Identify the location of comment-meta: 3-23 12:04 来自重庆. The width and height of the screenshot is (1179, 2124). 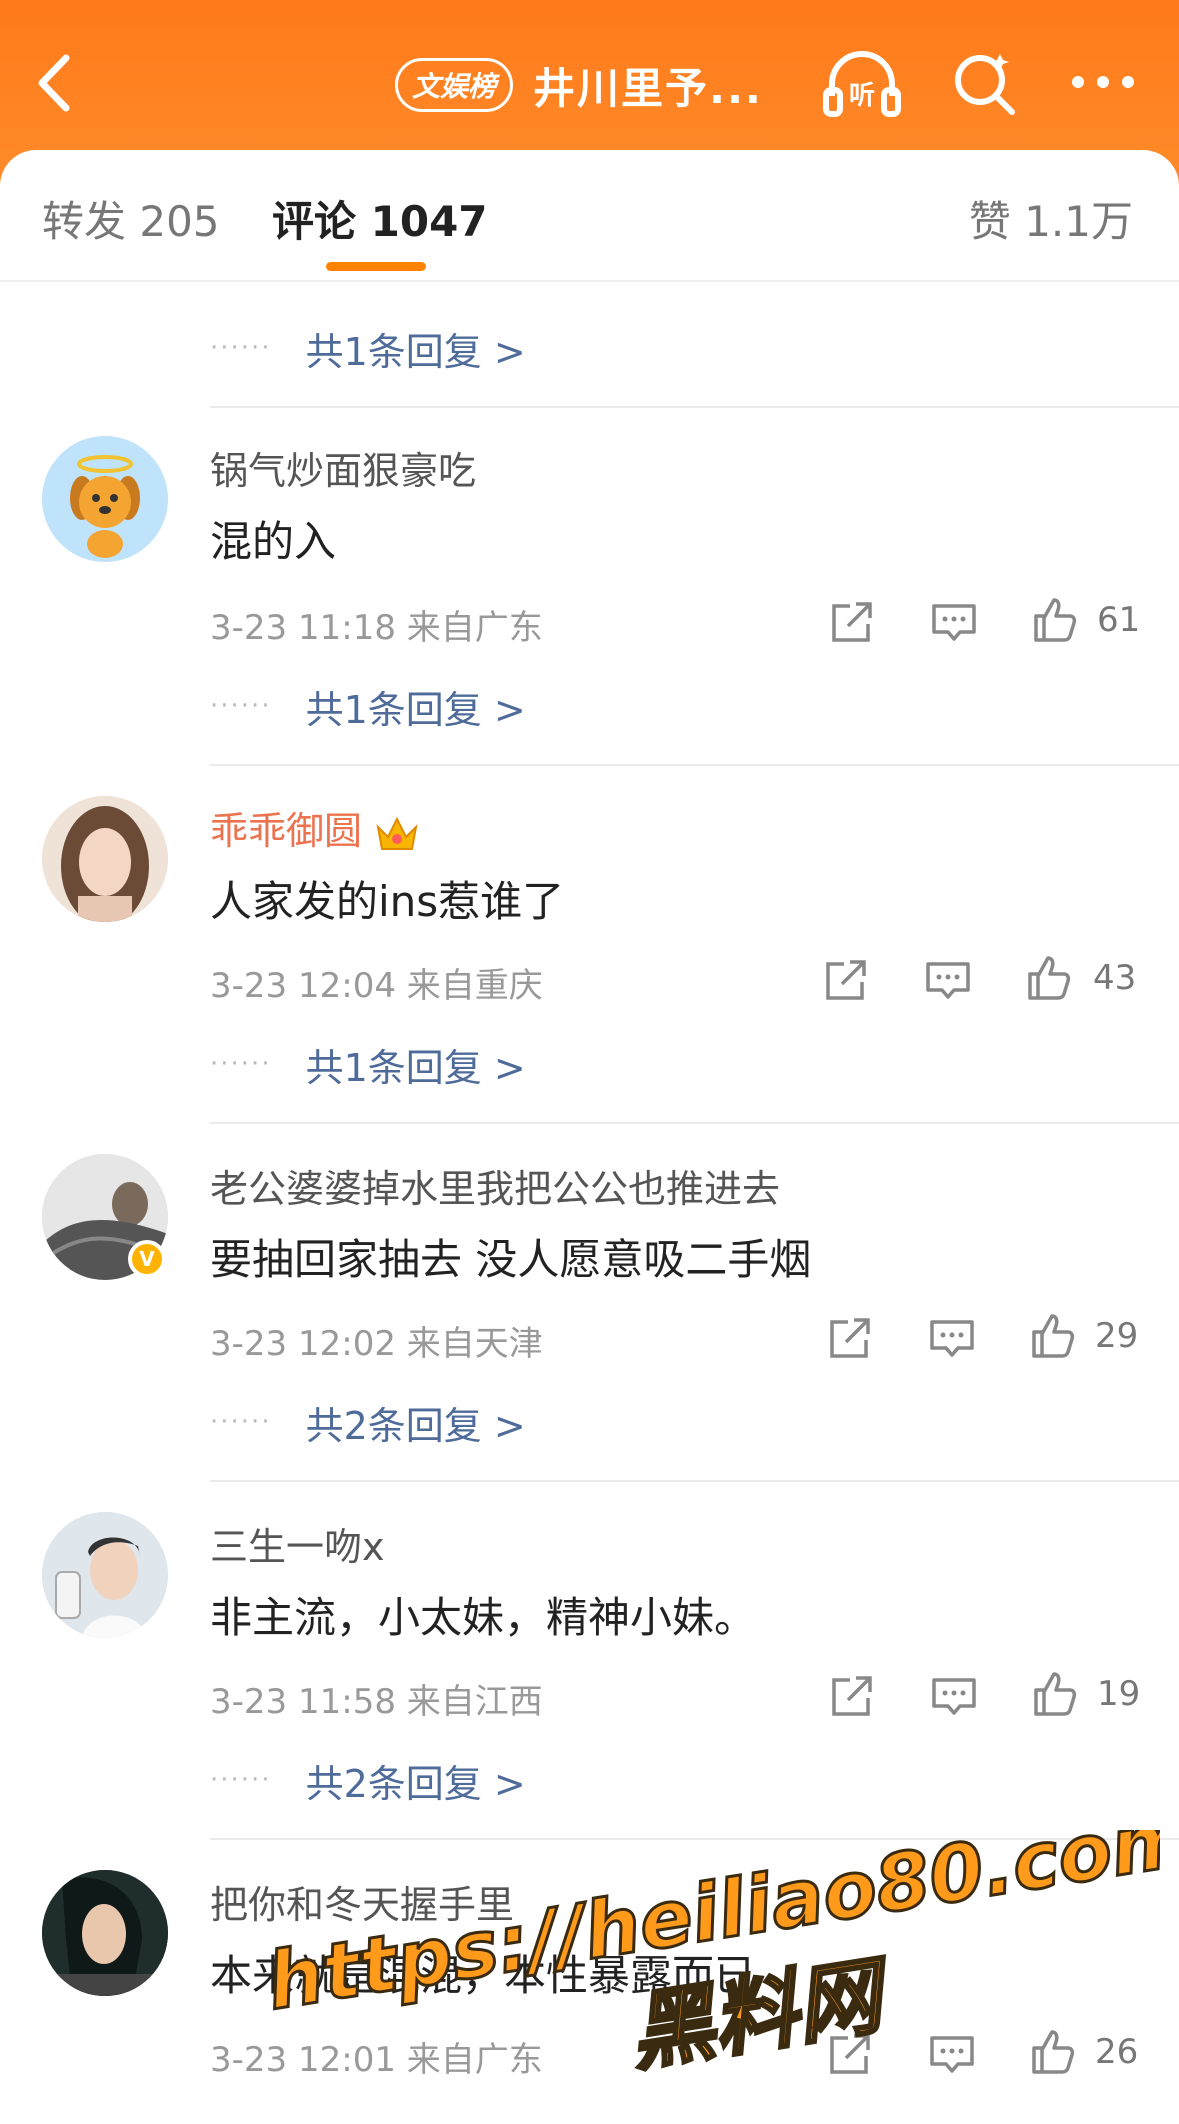
(376, 982).